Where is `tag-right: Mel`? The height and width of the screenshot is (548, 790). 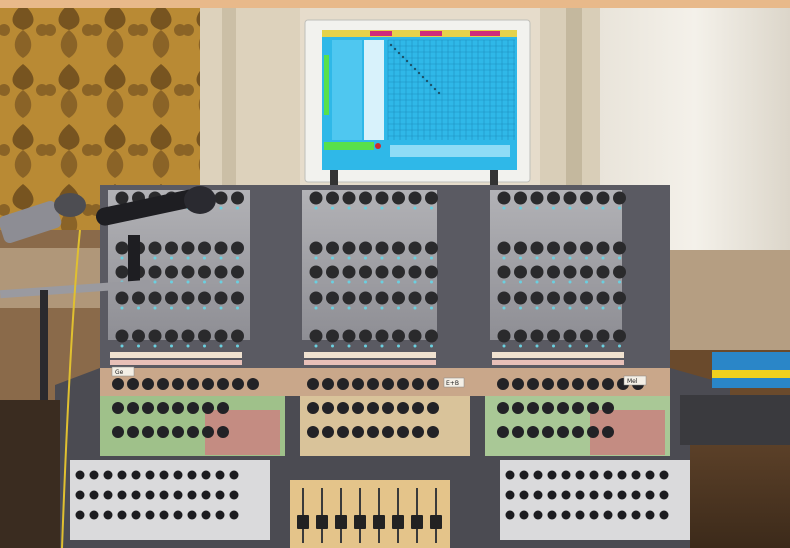 tag-right: Mel is located at coordinates (635, 380).